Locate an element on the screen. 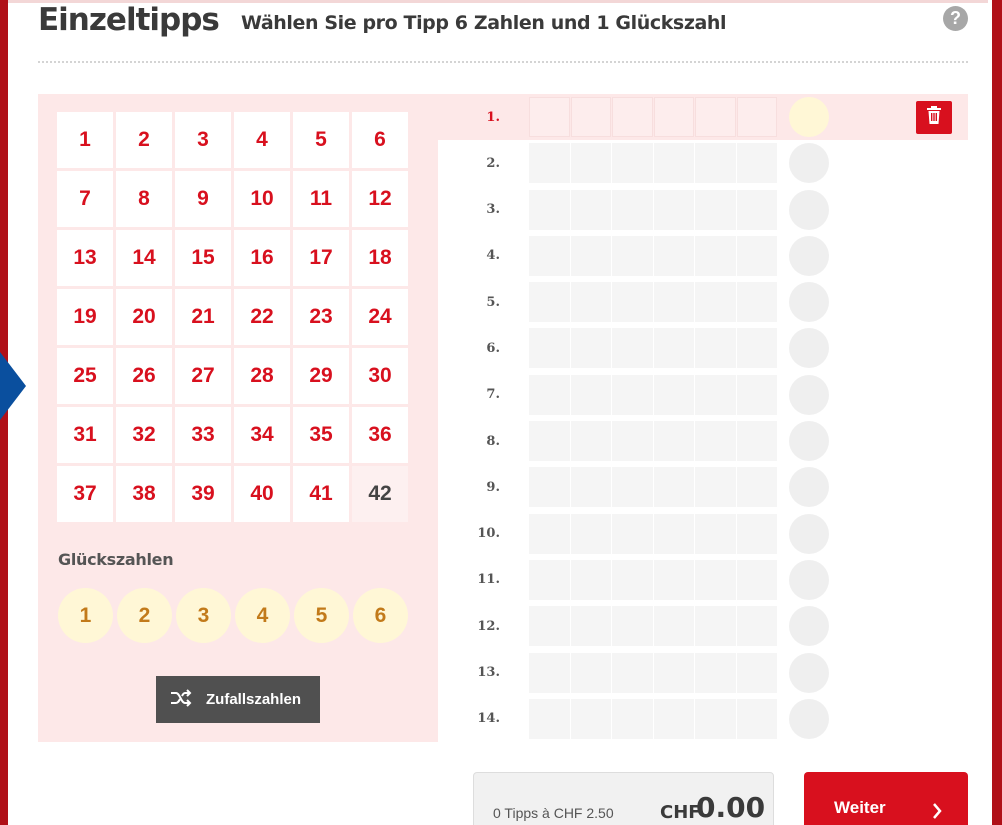 Image resolution: width=1002 pixels, height=825 pixels. tip-row: 13. is located at coordinates (703, 673).